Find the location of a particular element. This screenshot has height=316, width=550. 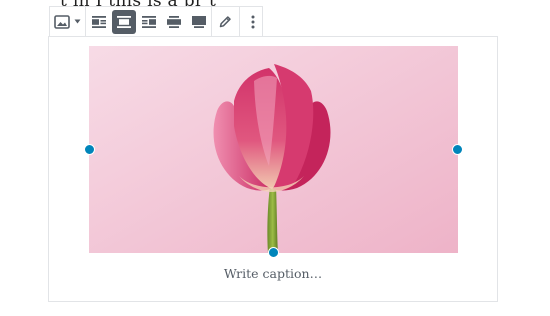

align-wide-icon is located at coordinates (173, 21).